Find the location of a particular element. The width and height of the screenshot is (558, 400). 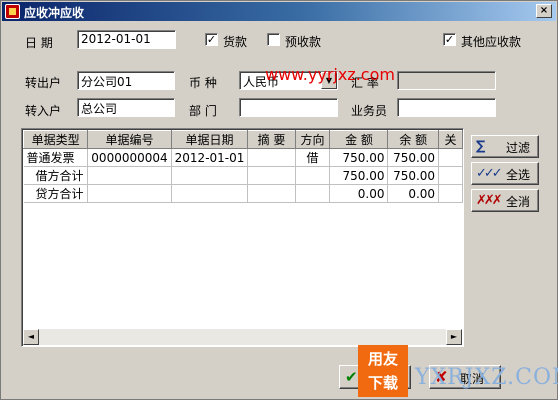

select-all-button-label: 全选 is located at coordinates (518, 175).